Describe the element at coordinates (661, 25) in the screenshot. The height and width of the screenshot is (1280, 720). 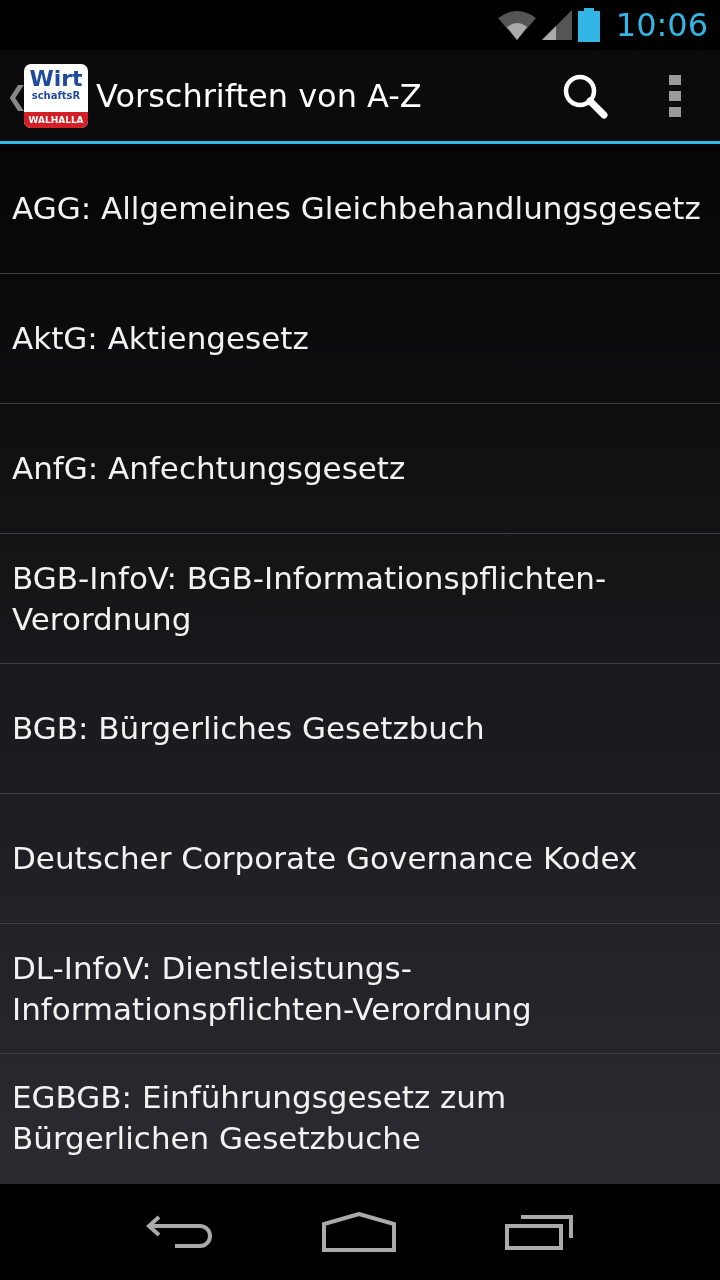
I see `clock: 10:06` at that location.